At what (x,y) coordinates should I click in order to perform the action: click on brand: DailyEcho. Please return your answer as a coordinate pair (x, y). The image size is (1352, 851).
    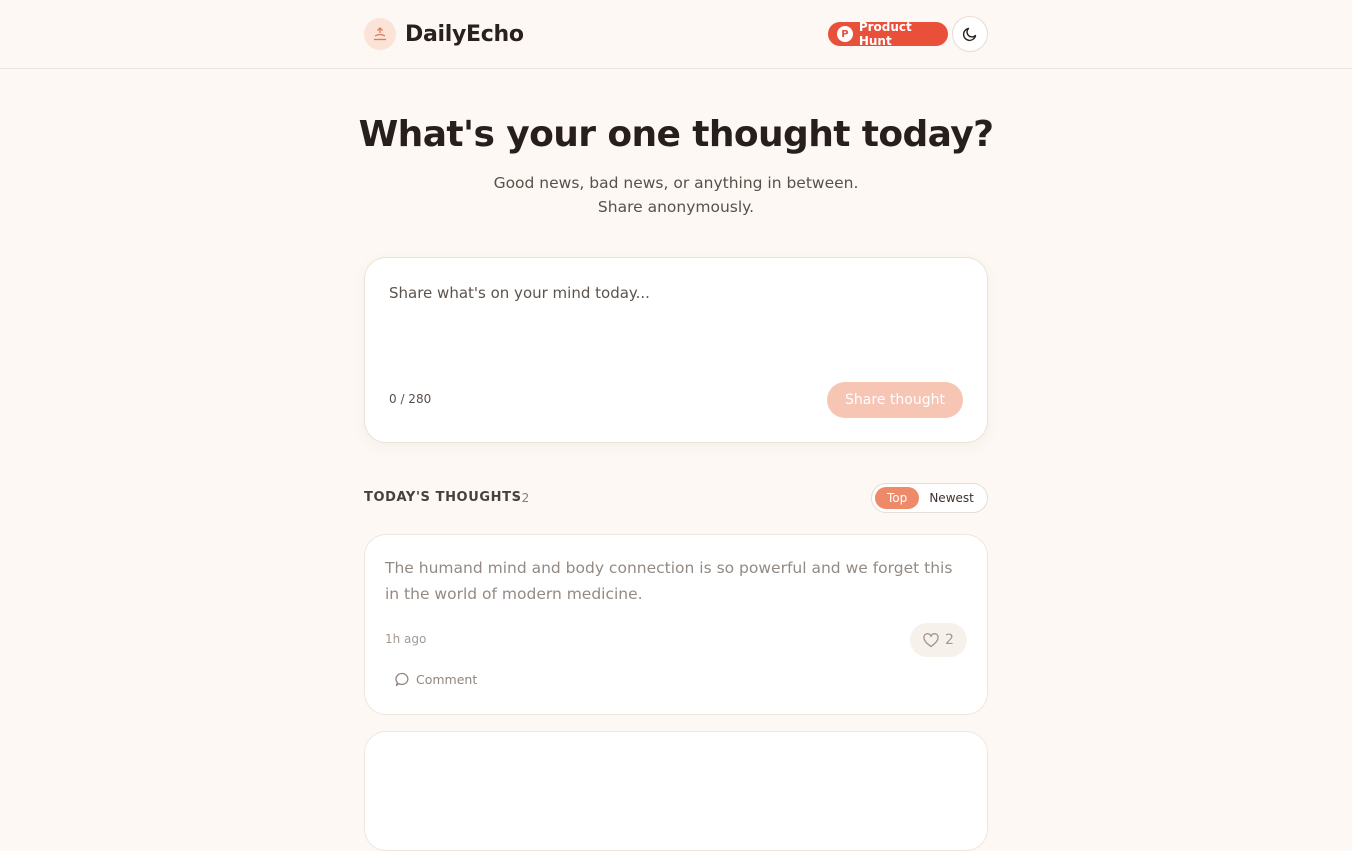
    Looking at the image, I should click on (444, 34).